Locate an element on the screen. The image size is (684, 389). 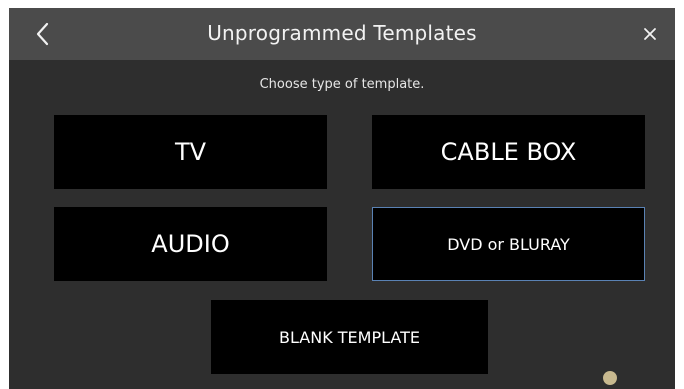
instruction-text: Choose type of template. is located at coordinates (342, 84).